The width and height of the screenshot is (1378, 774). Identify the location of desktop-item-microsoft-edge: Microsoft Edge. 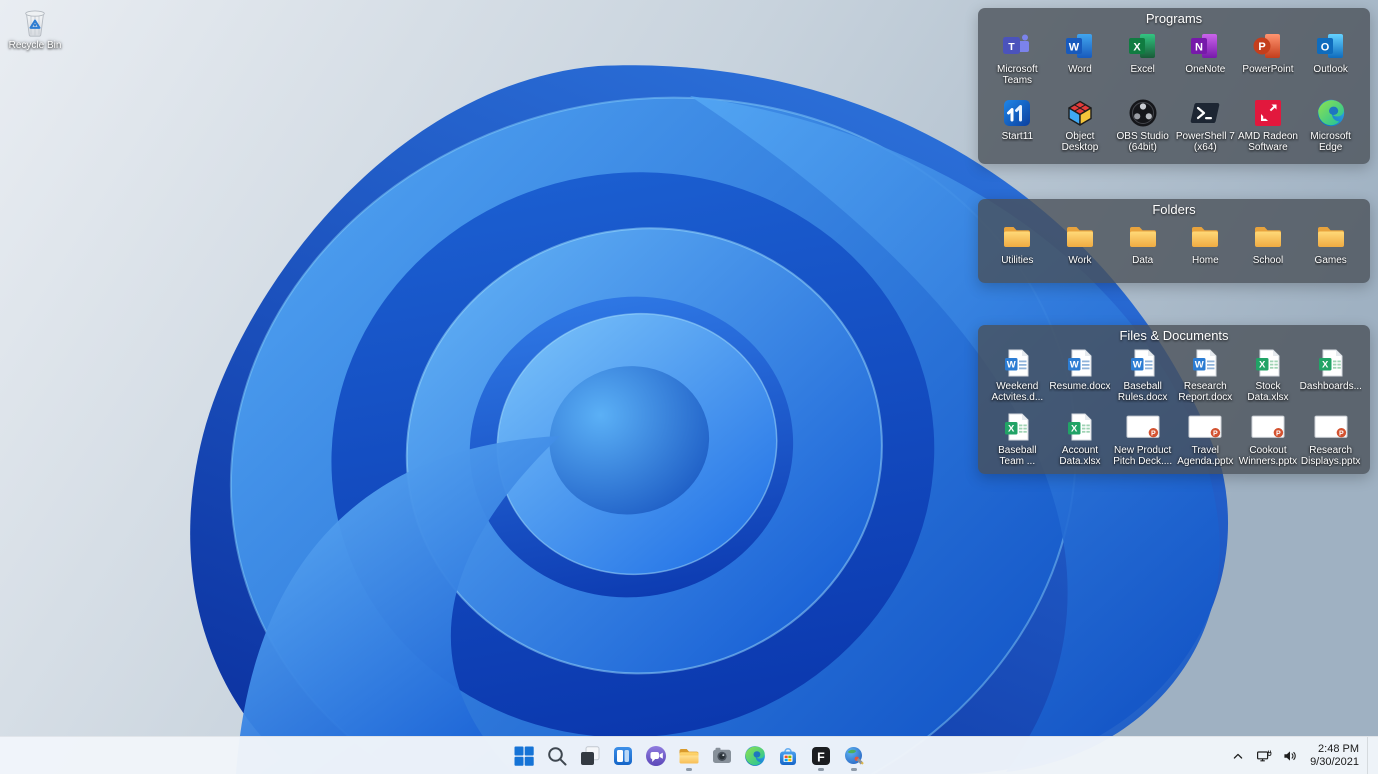
(1330, 129).